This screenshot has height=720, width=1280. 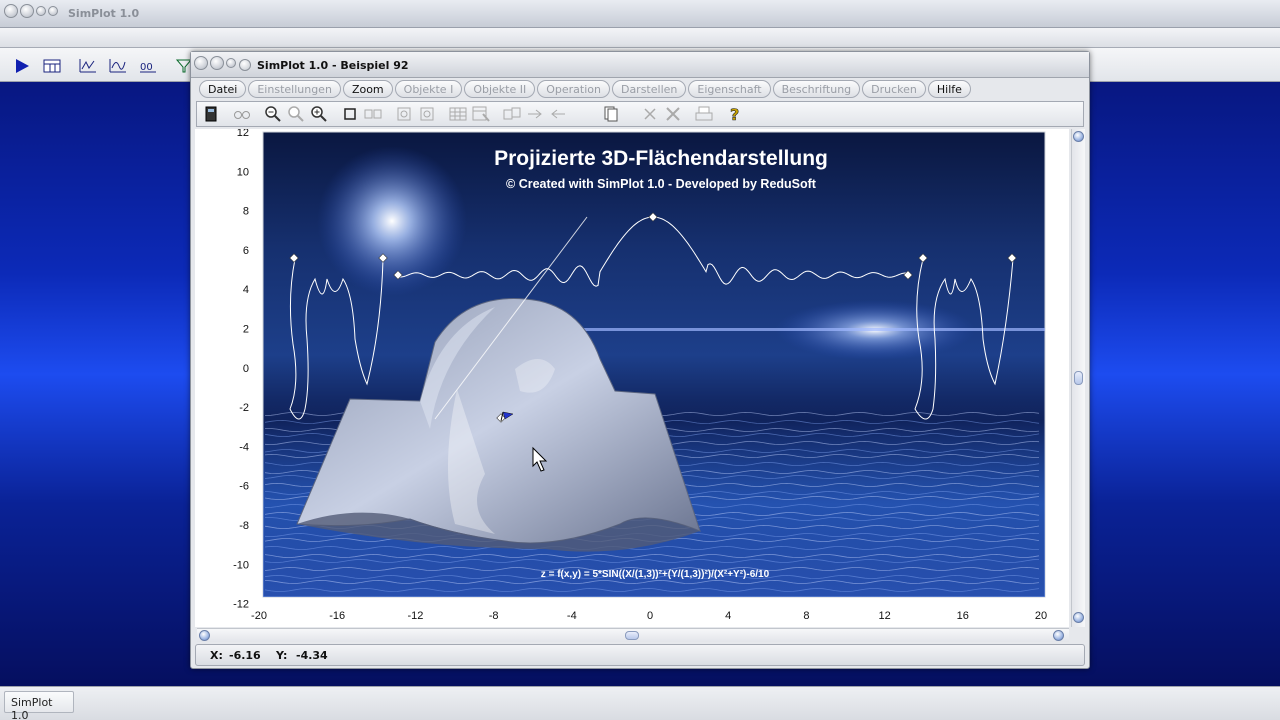 I want to click on svg-text: 00, so click(x=146, y=67).